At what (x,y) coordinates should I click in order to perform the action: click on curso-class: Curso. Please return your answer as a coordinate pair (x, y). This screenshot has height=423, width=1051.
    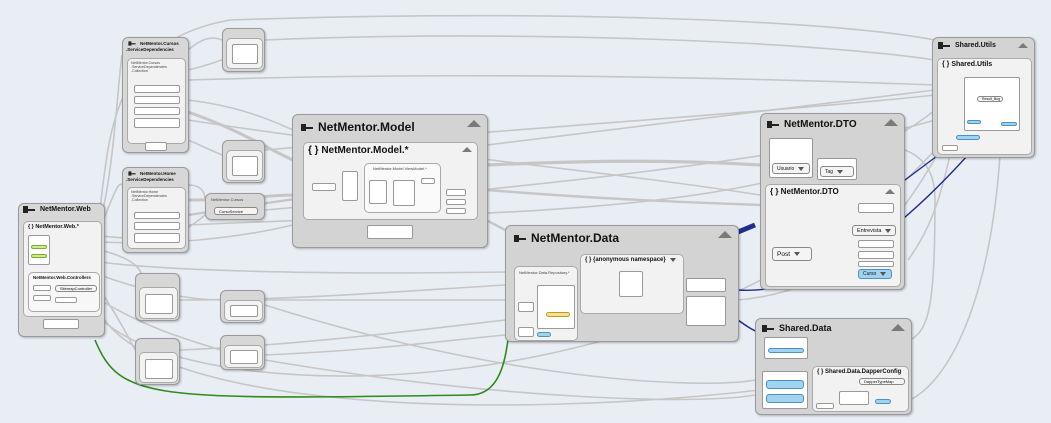
    Looking at the image, I should click on (875, 274).